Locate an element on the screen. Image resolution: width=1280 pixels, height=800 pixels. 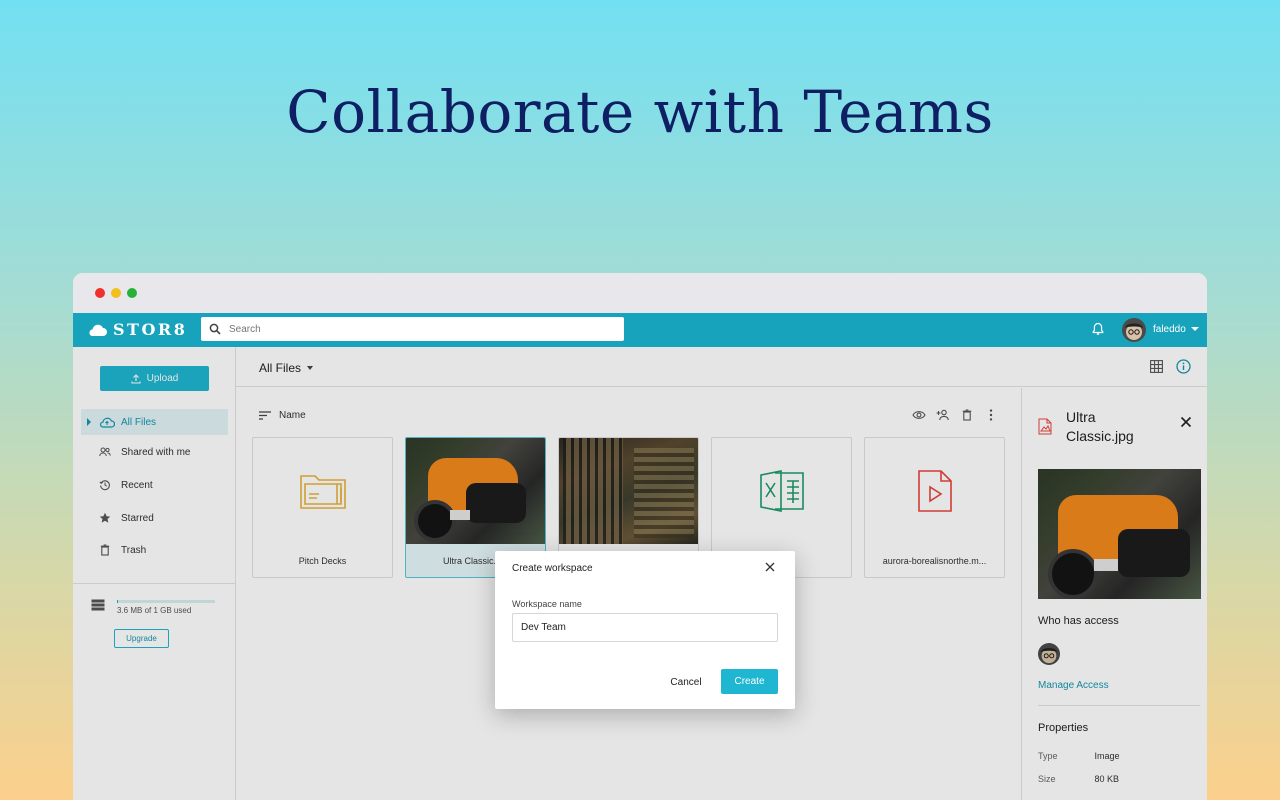
search-bar is located at coordinates (412, 329).